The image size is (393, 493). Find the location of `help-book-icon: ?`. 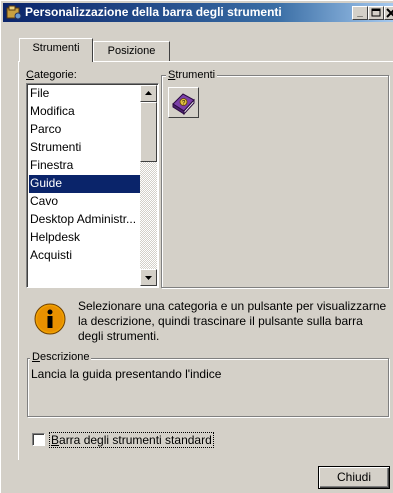

help-book-icon: ? is located at coordinates (183, 104).